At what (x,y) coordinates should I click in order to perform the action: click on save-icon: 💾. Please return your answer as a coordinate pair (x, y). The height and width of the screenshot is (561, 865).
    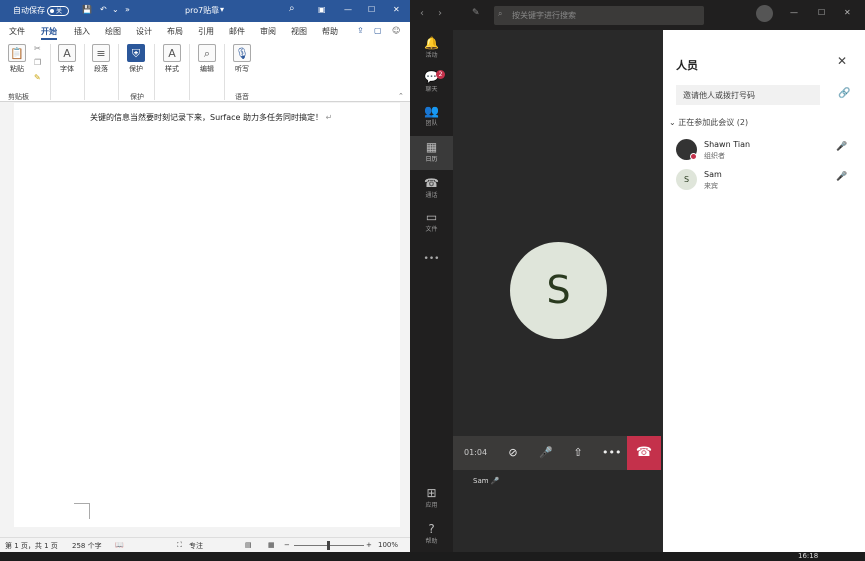
    Looking at the image, I should click on (87, 9).